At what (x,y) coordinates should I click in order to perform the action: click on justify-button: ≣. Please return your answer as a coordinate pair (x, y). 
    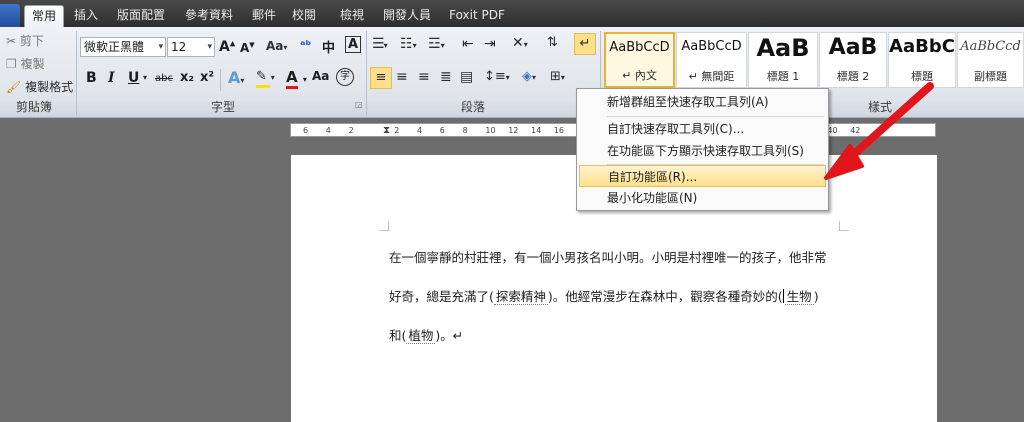
    Looking at the image, I should click on (446, 77).